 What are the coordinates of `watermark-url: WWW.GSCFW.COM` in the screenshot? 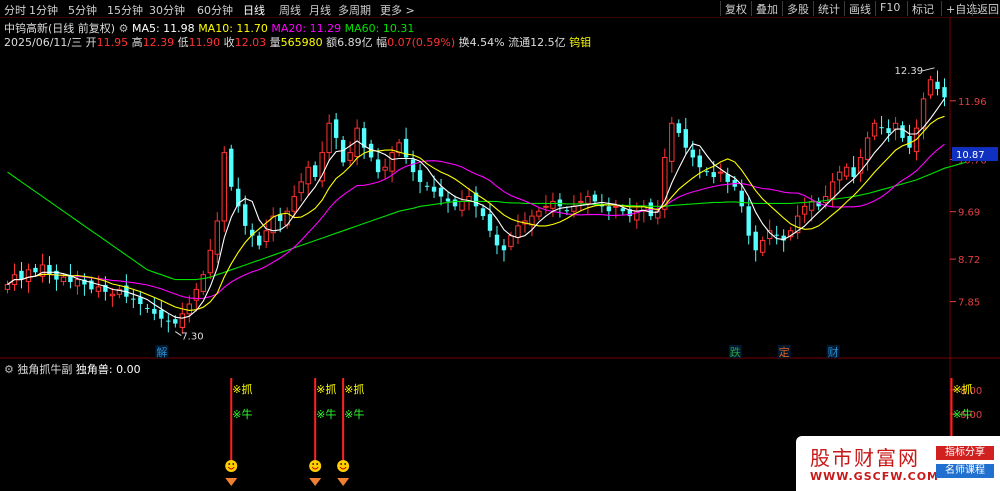 It's located at (875, 476).